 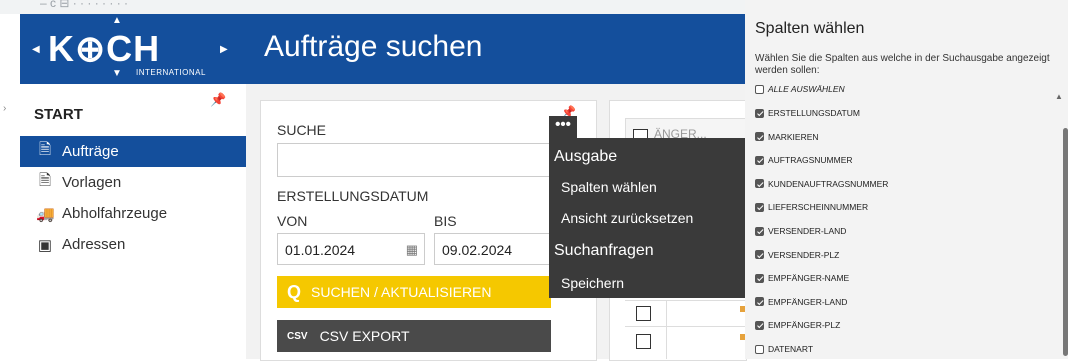 I want to click on column-option: VERSENDER-PLZ, so click(x=797, y=255).